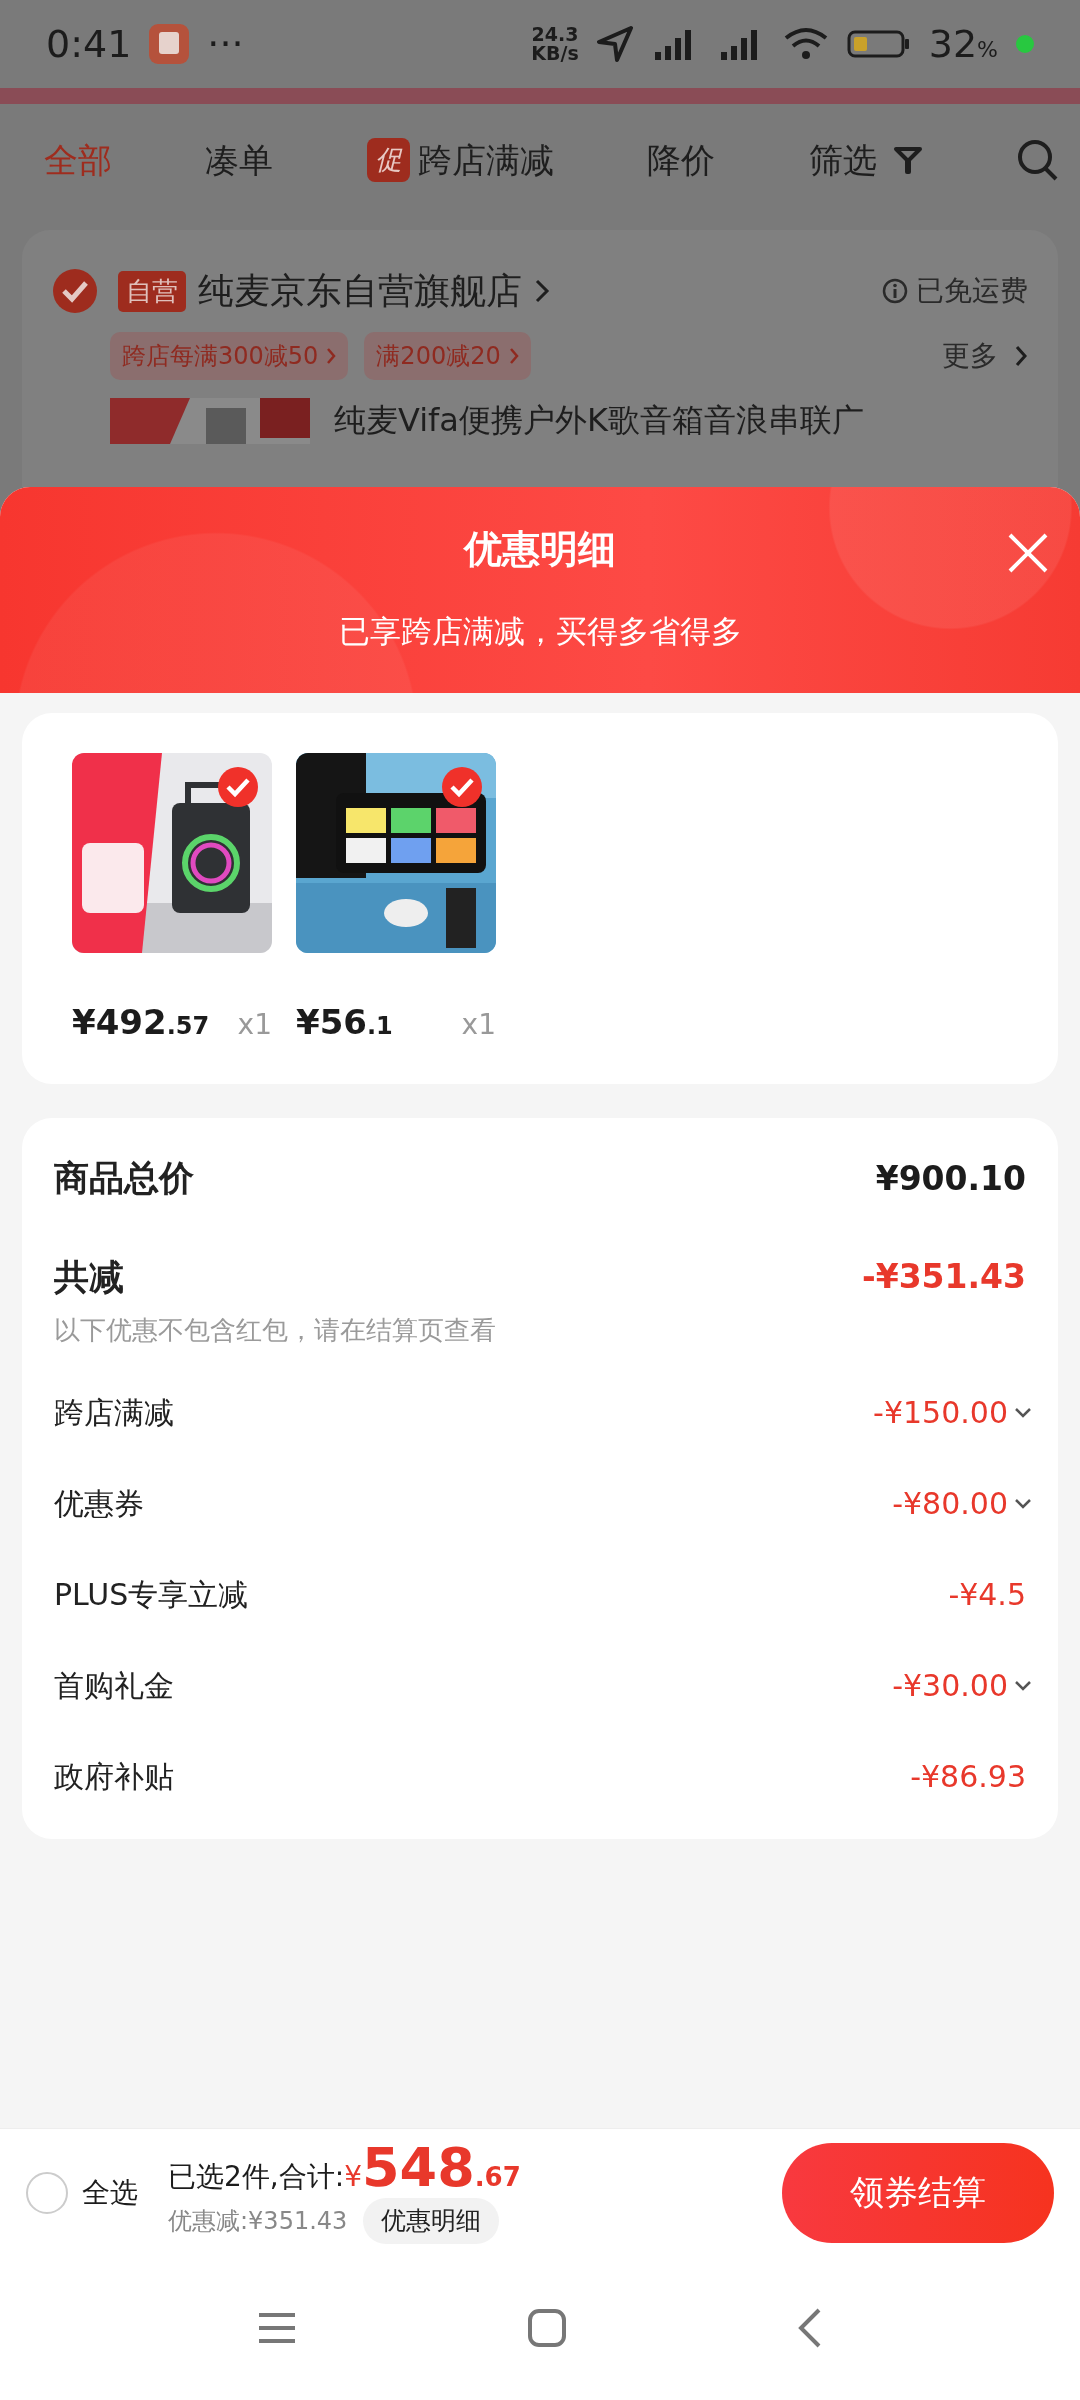  I want to click on item-price: ¥492.57, so click(141, 1022).